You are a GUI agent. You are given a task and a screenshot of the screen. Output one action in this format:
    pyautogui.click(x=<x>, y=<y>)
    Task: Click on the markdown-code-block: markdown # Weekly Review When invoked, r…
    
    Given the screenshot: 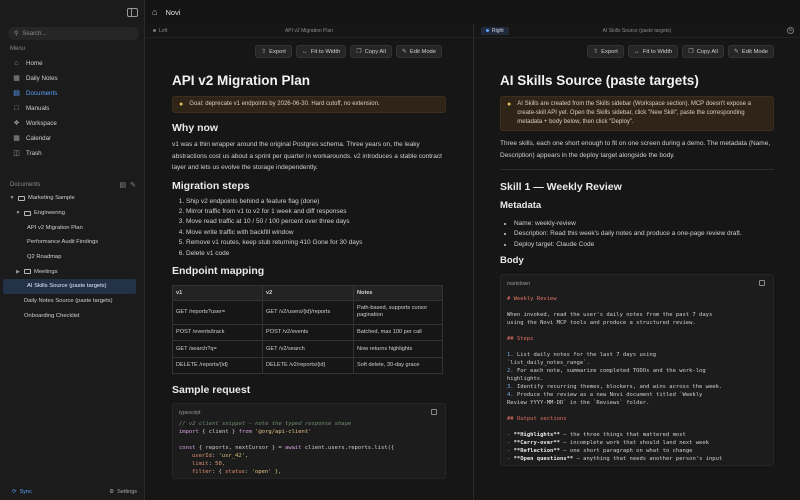 What is the action you would take?
    pyautogui.click(x=637, y=370)
    